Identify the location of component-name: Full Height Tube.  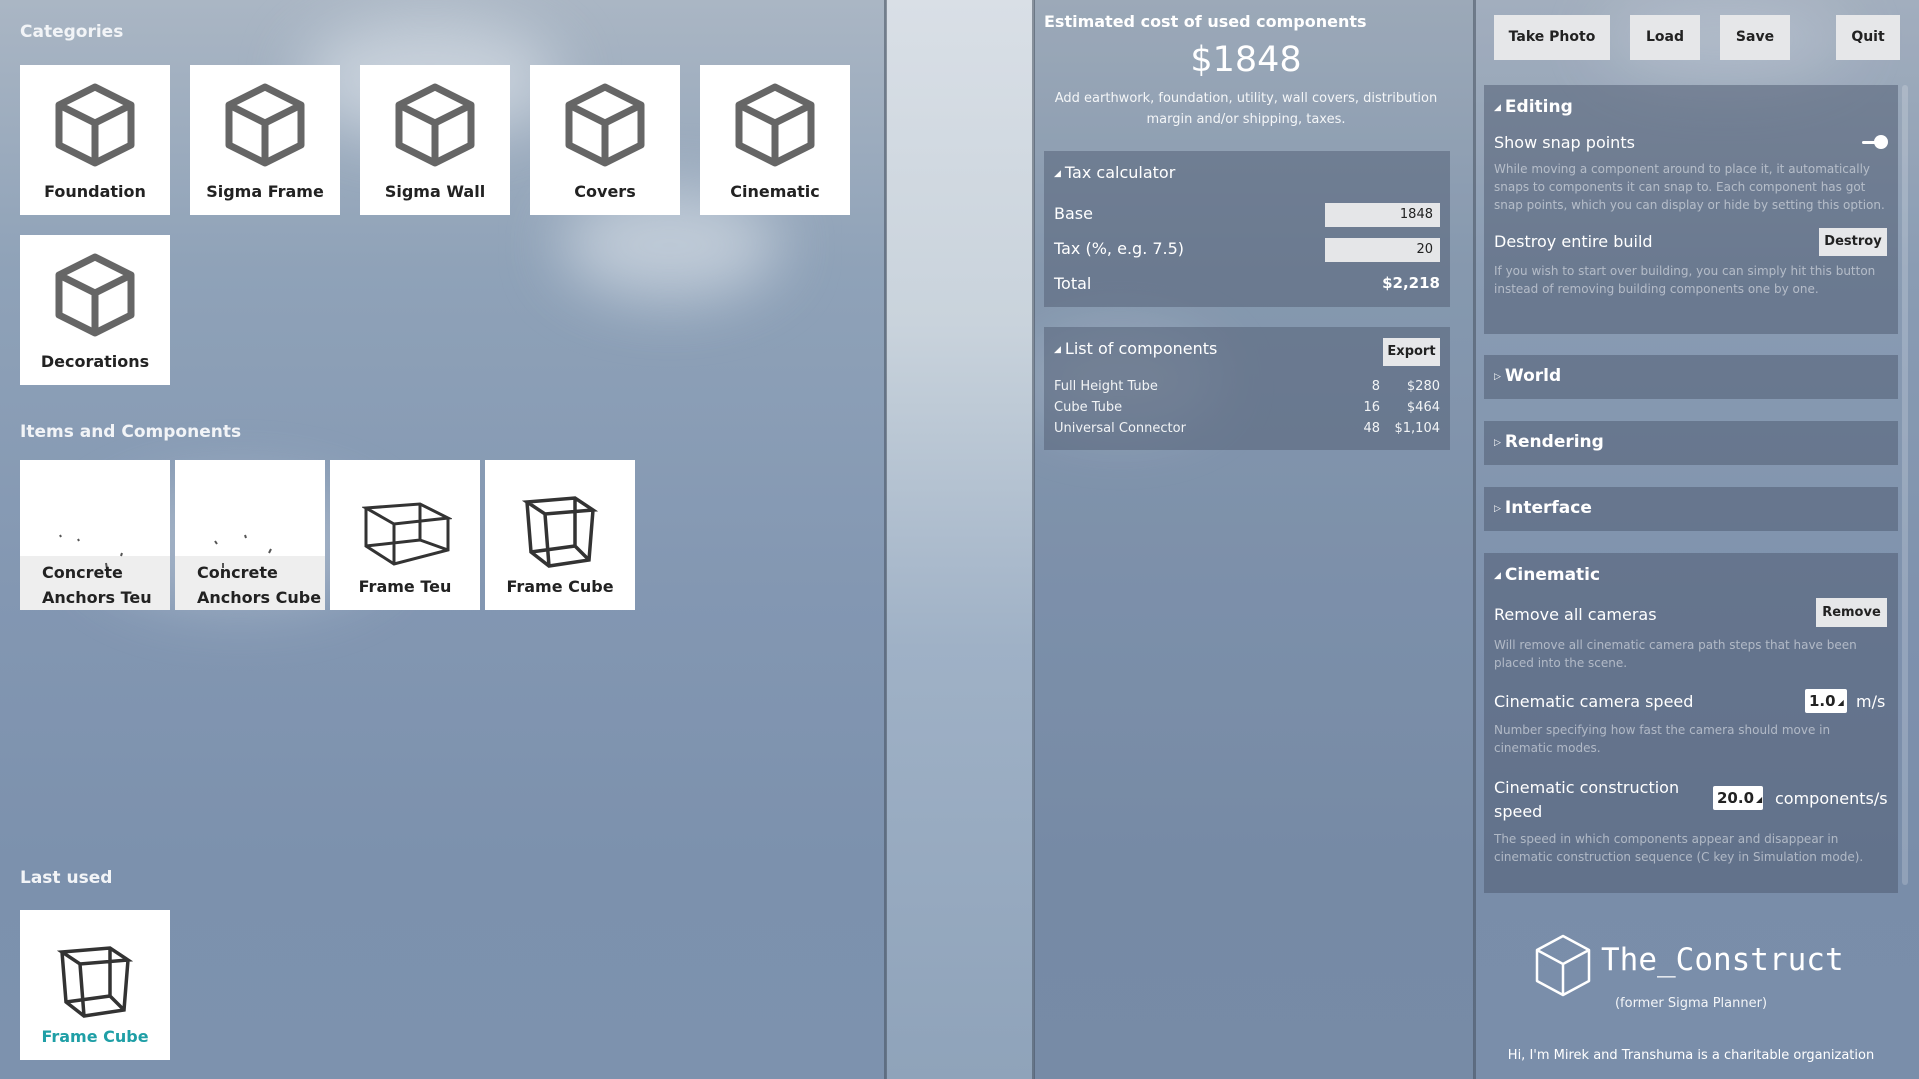
(1106, 386).